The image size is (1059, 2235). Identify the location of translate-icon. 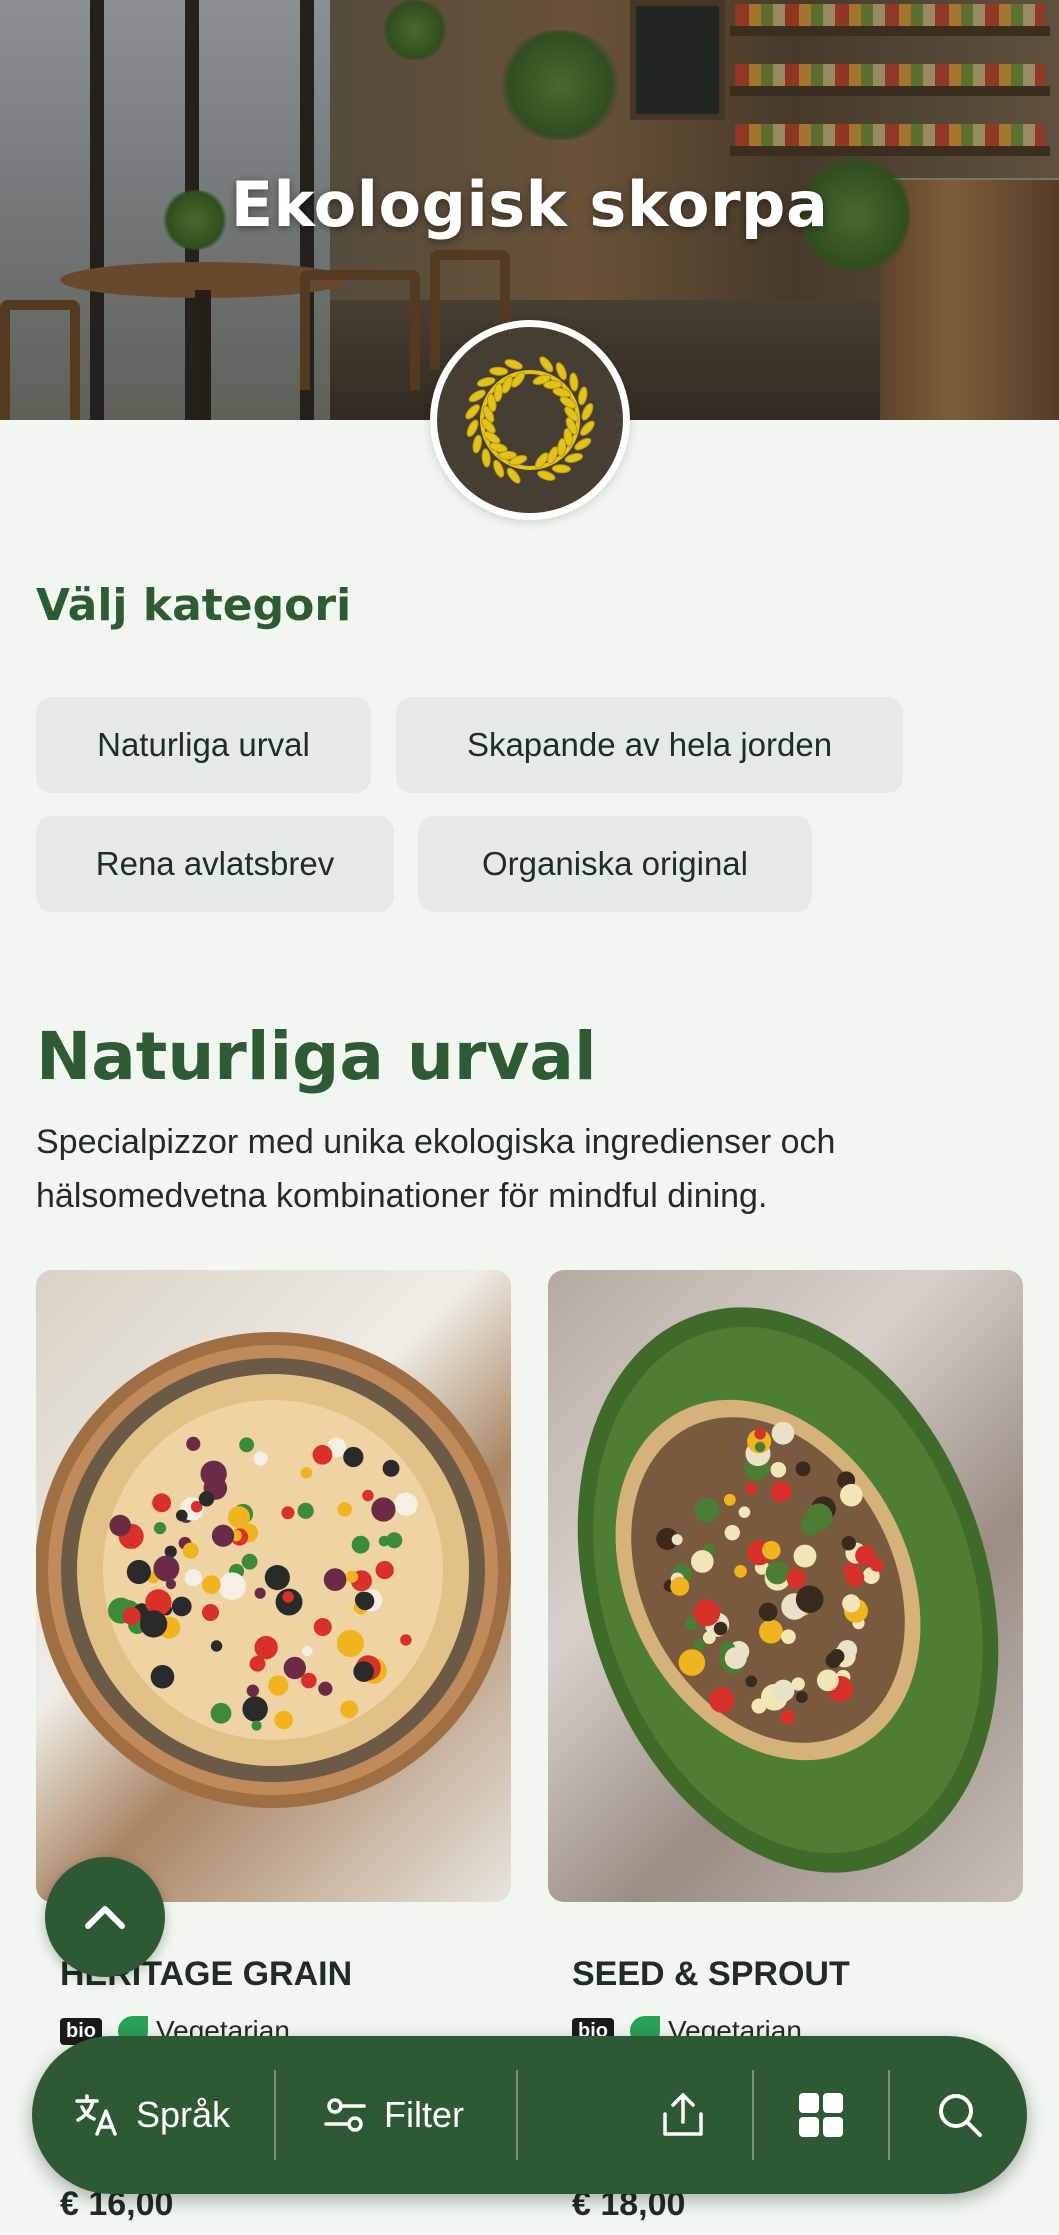
(96, 2115).